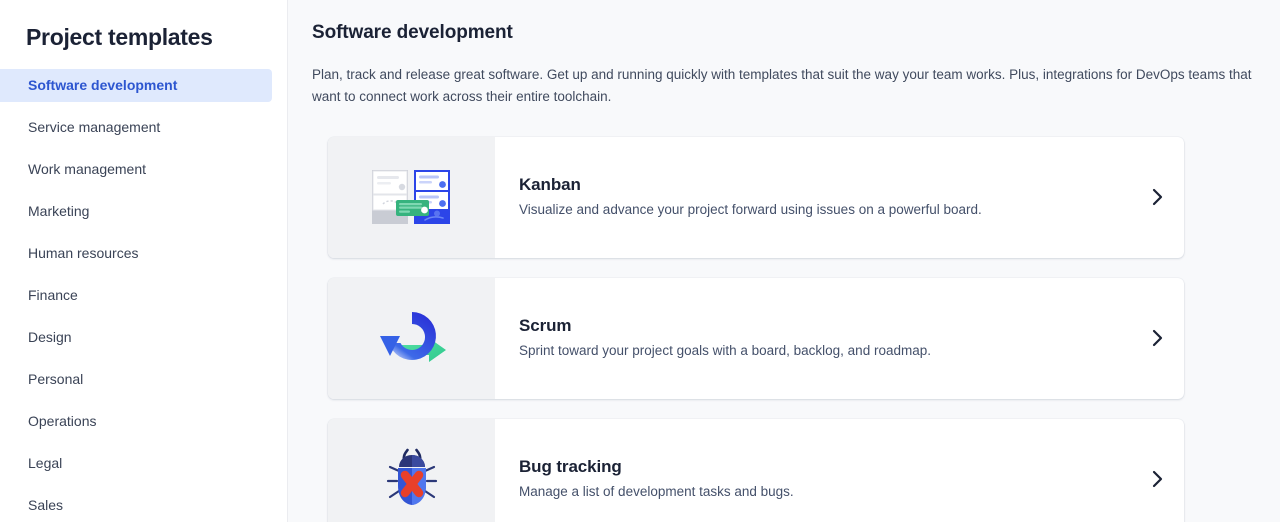 The width and height of the screenshot is (1280, 522). I want to click on sidebar-item-label: Personal, so click(56, 379).